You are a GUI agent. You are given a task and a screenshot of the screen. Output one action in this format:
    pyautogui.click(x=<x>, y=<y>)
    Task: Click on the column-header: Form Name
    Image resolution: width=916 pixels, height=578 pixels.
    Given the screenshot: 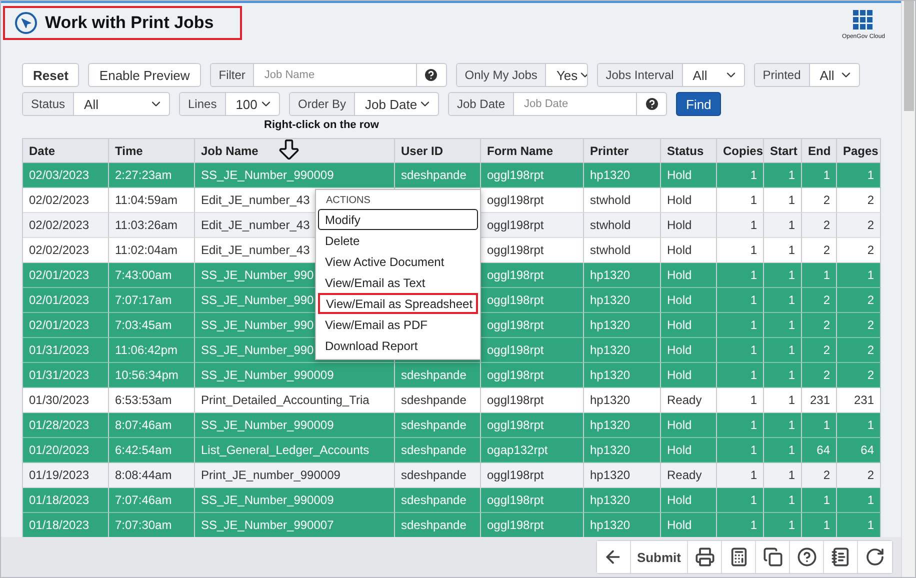 What is the action you would take?
    pyautogui.click(x=532, y=150)
    